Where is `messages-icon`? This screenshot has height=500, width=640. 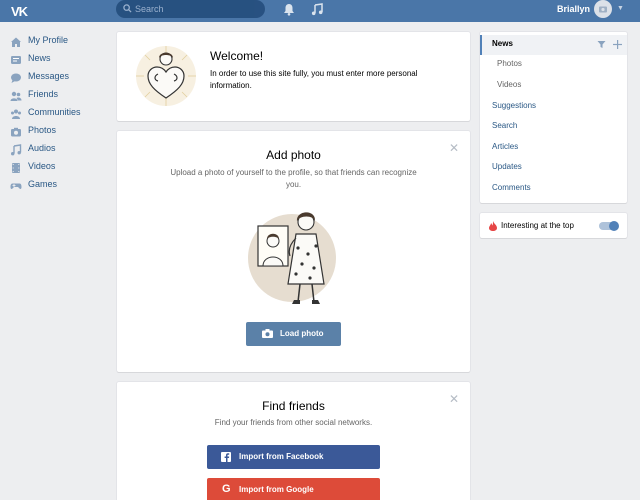 messages-icon is located at coordinates (16, 78).